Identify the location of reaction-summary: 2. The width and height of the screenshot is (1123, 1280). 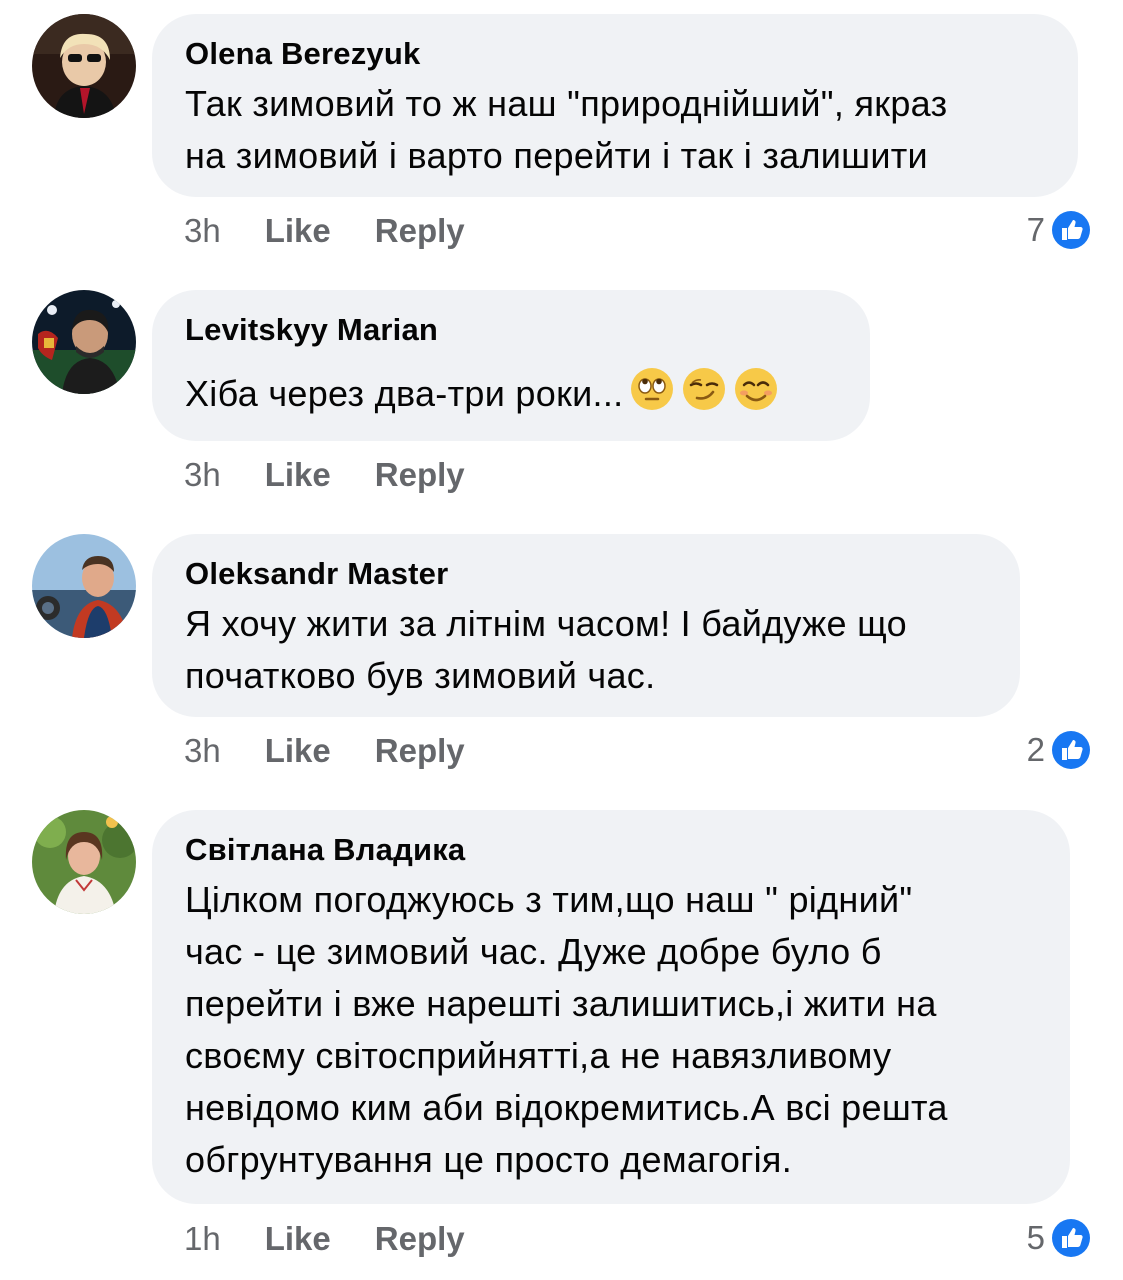
(1060, 750).